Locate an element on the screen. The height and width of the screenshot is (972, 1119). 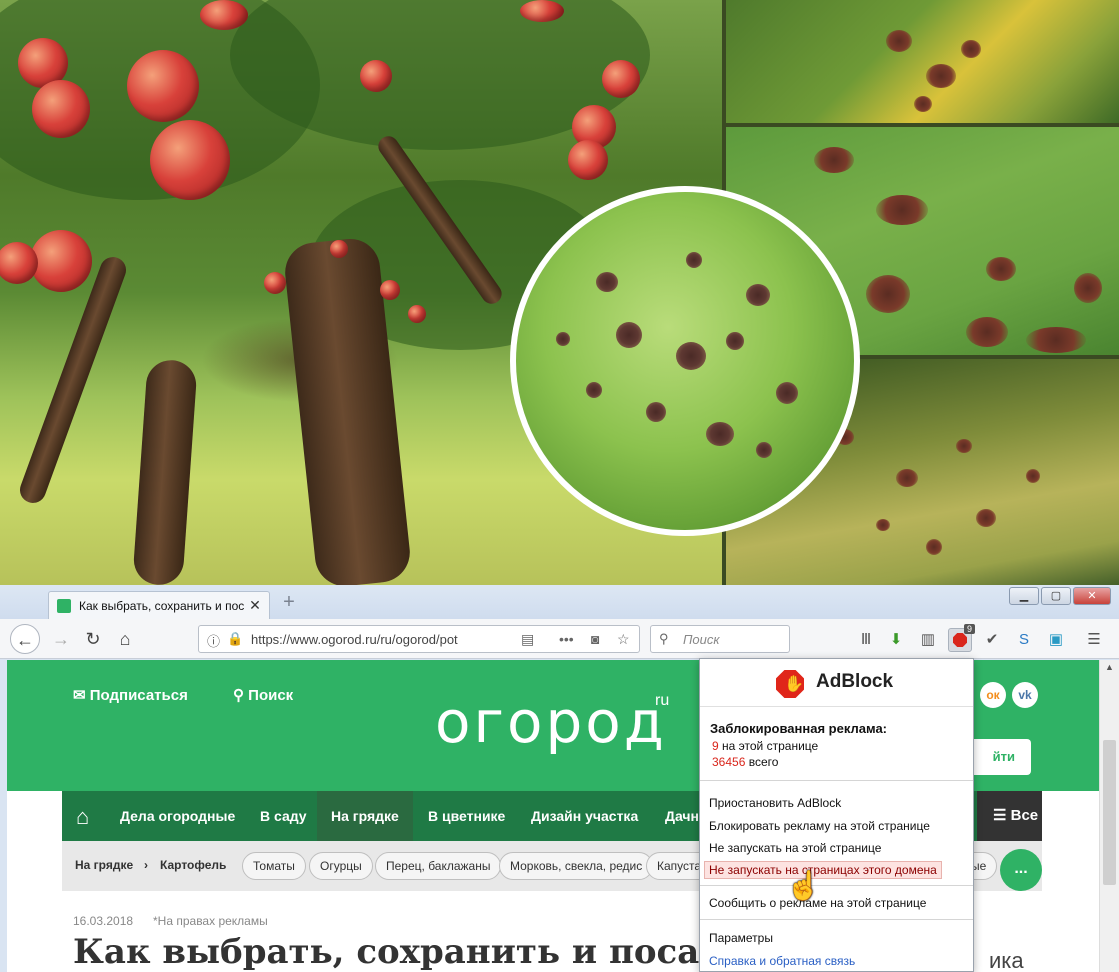
new-tab-button: + is located at coordinates (289, 602).